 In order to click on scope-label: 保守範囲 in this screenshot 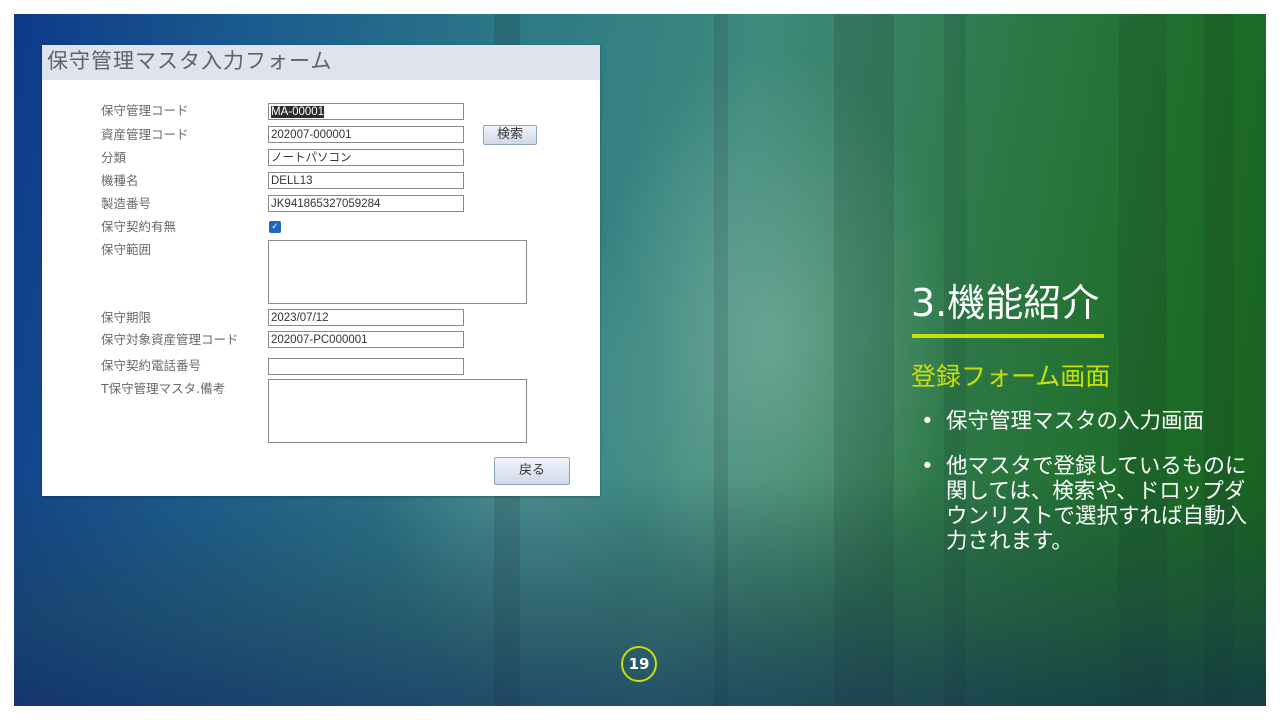, I will do `click(126, 249)`.